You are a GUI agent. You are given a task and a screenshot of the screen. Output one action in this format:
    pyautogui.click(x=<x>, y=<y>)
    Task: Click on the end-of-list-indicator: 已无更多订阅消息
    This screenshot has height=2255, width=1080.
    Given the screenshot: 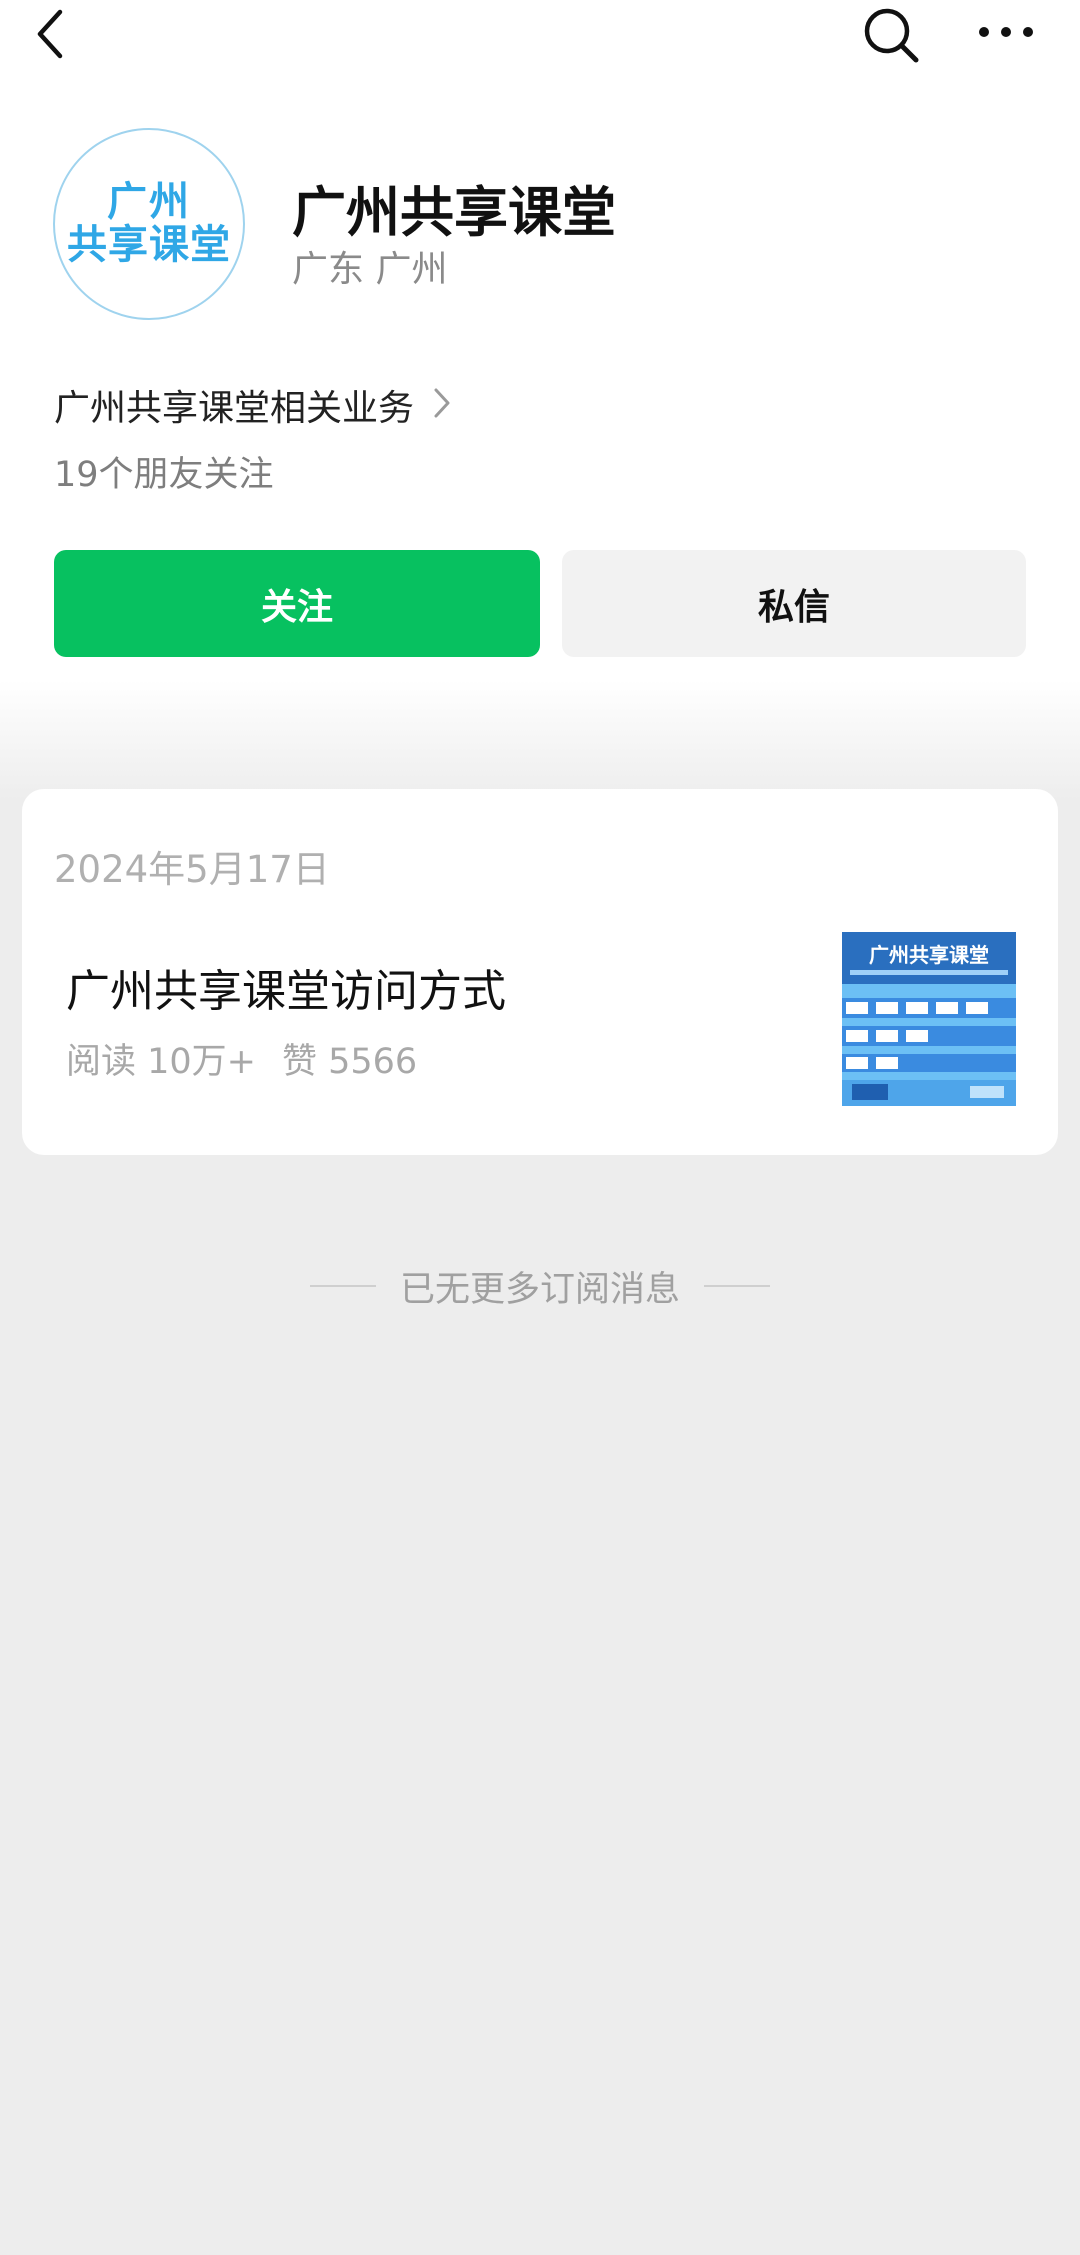 What is the action you would take?
    pyautogui.click(x=540, y=1286)
    